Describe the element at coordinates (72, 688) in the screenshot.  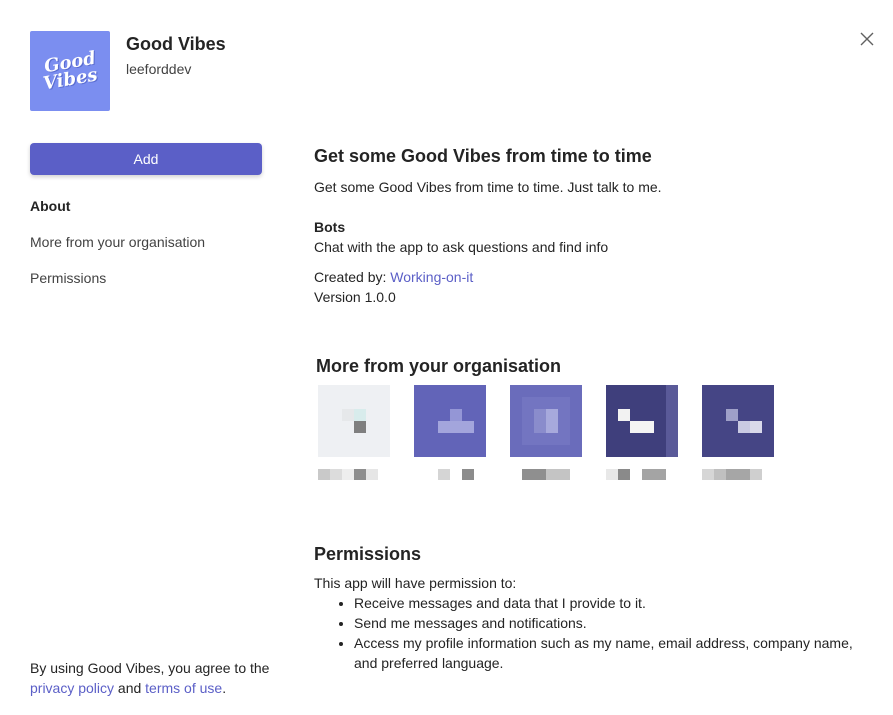
I see `privacy-policy-link: privacy policy` at that location.